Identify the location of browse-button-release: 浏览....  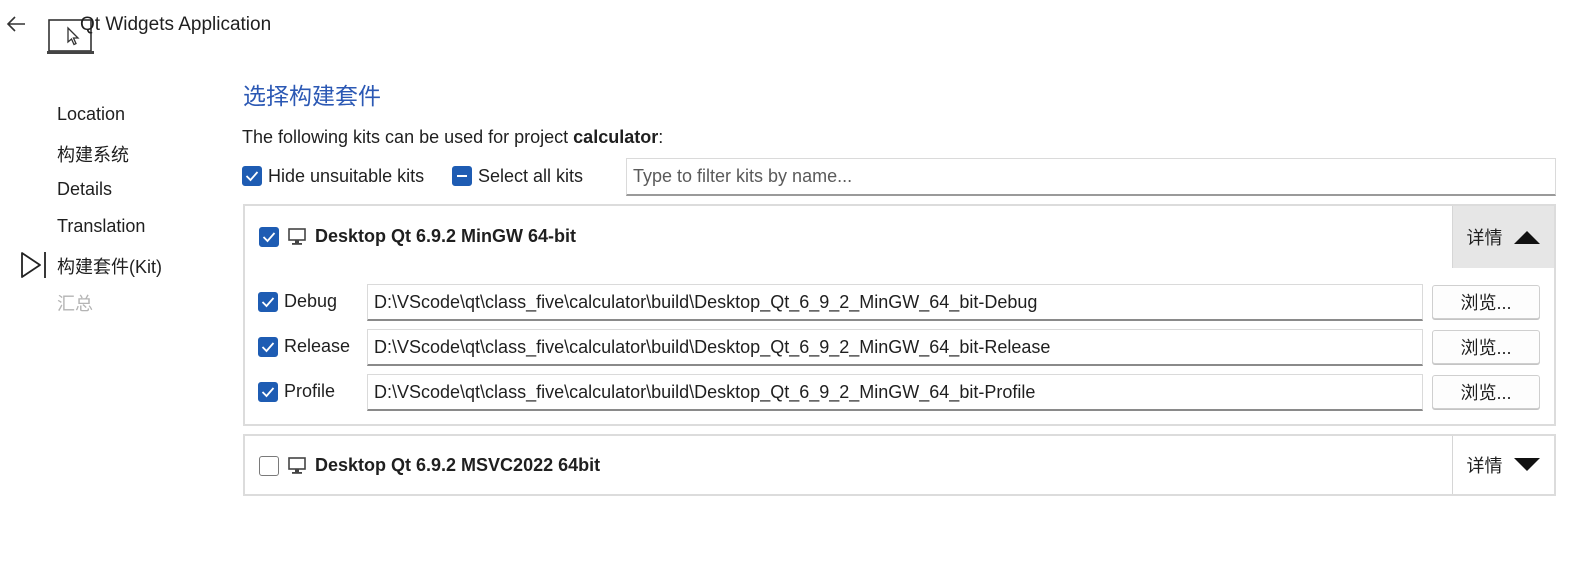
(1486, 347).